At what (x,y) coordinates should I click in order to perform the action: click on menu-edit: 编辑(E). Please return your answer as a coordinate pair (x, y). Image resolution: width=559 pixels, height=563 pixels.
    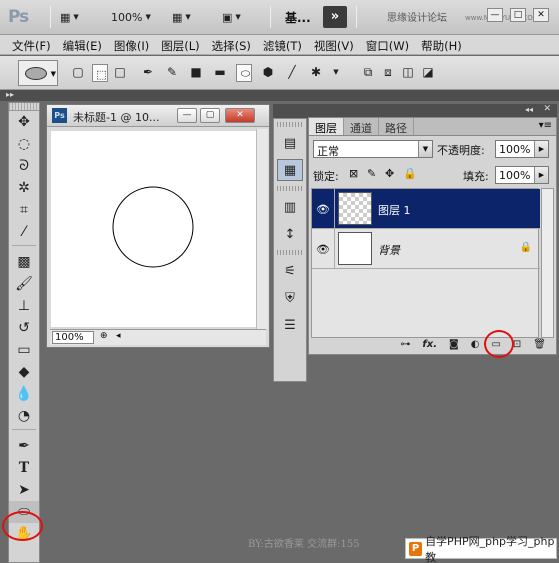
    Looking at the image, I should click on (82, 44).